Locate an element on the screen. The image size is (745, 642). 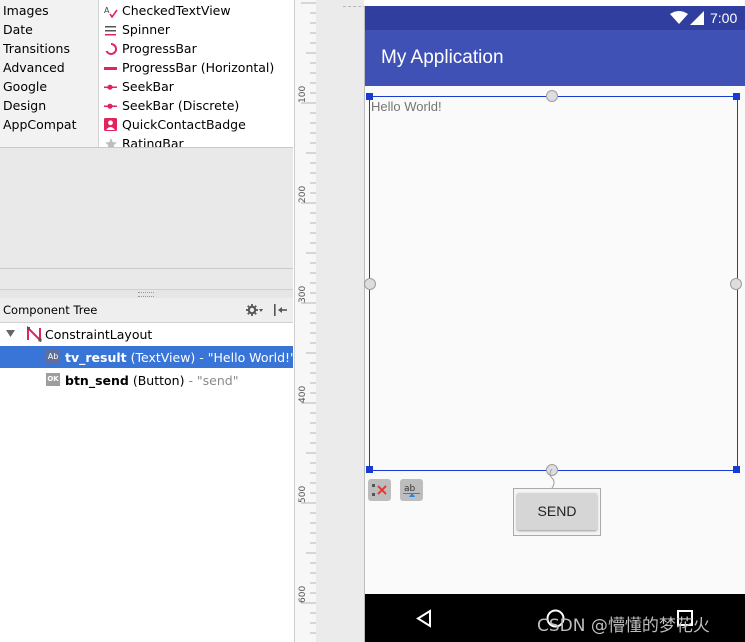
progress-horizontal-icon is located at coordinates (110, 68).